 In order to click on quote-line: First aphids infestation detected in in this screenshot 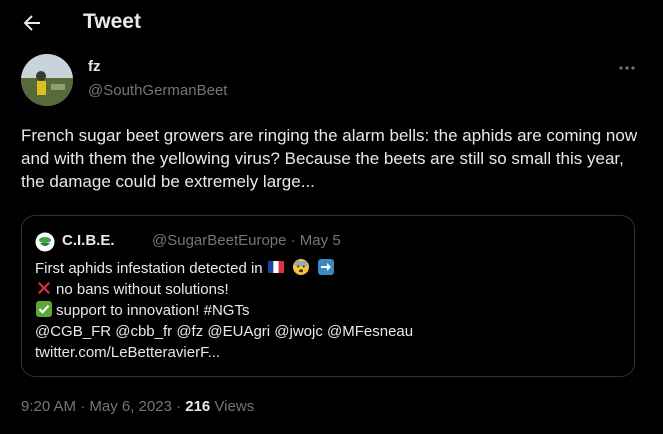, I will do `click(325, 268)`.